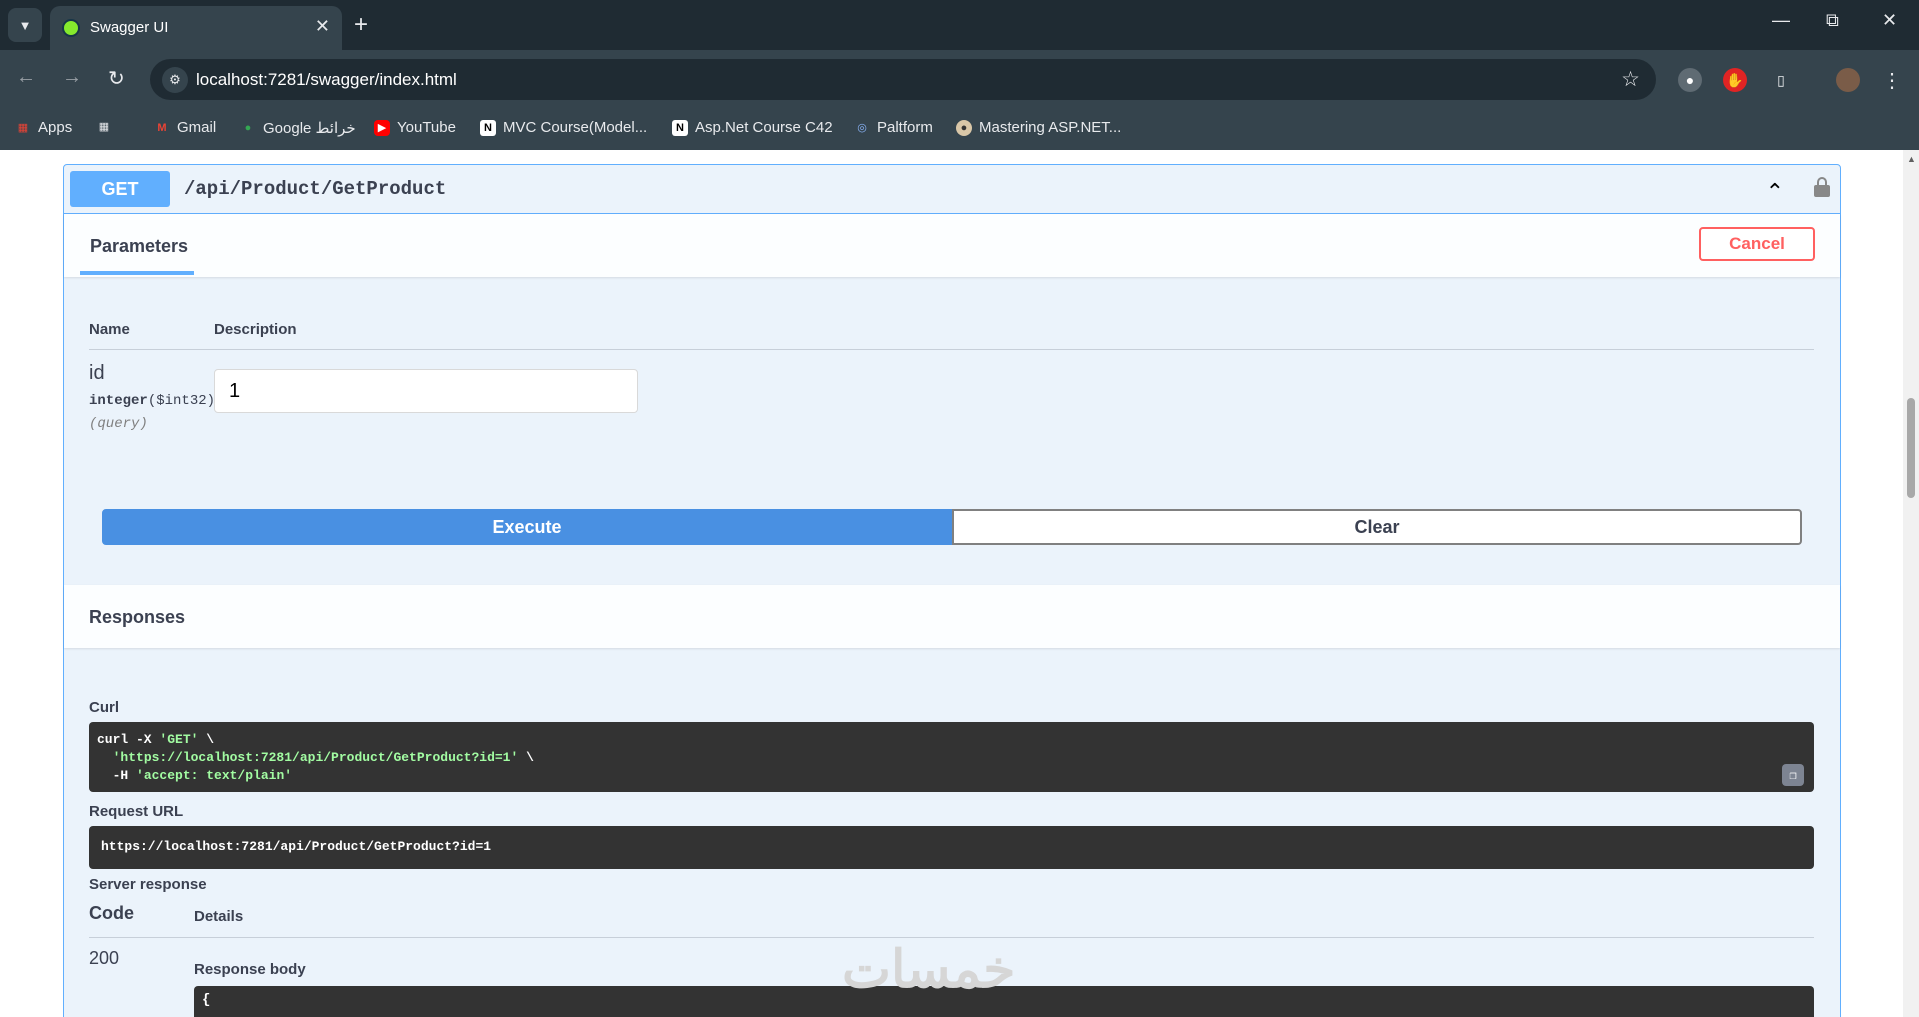  I want to click on scrollbar-thumb, so click(1911, 448).